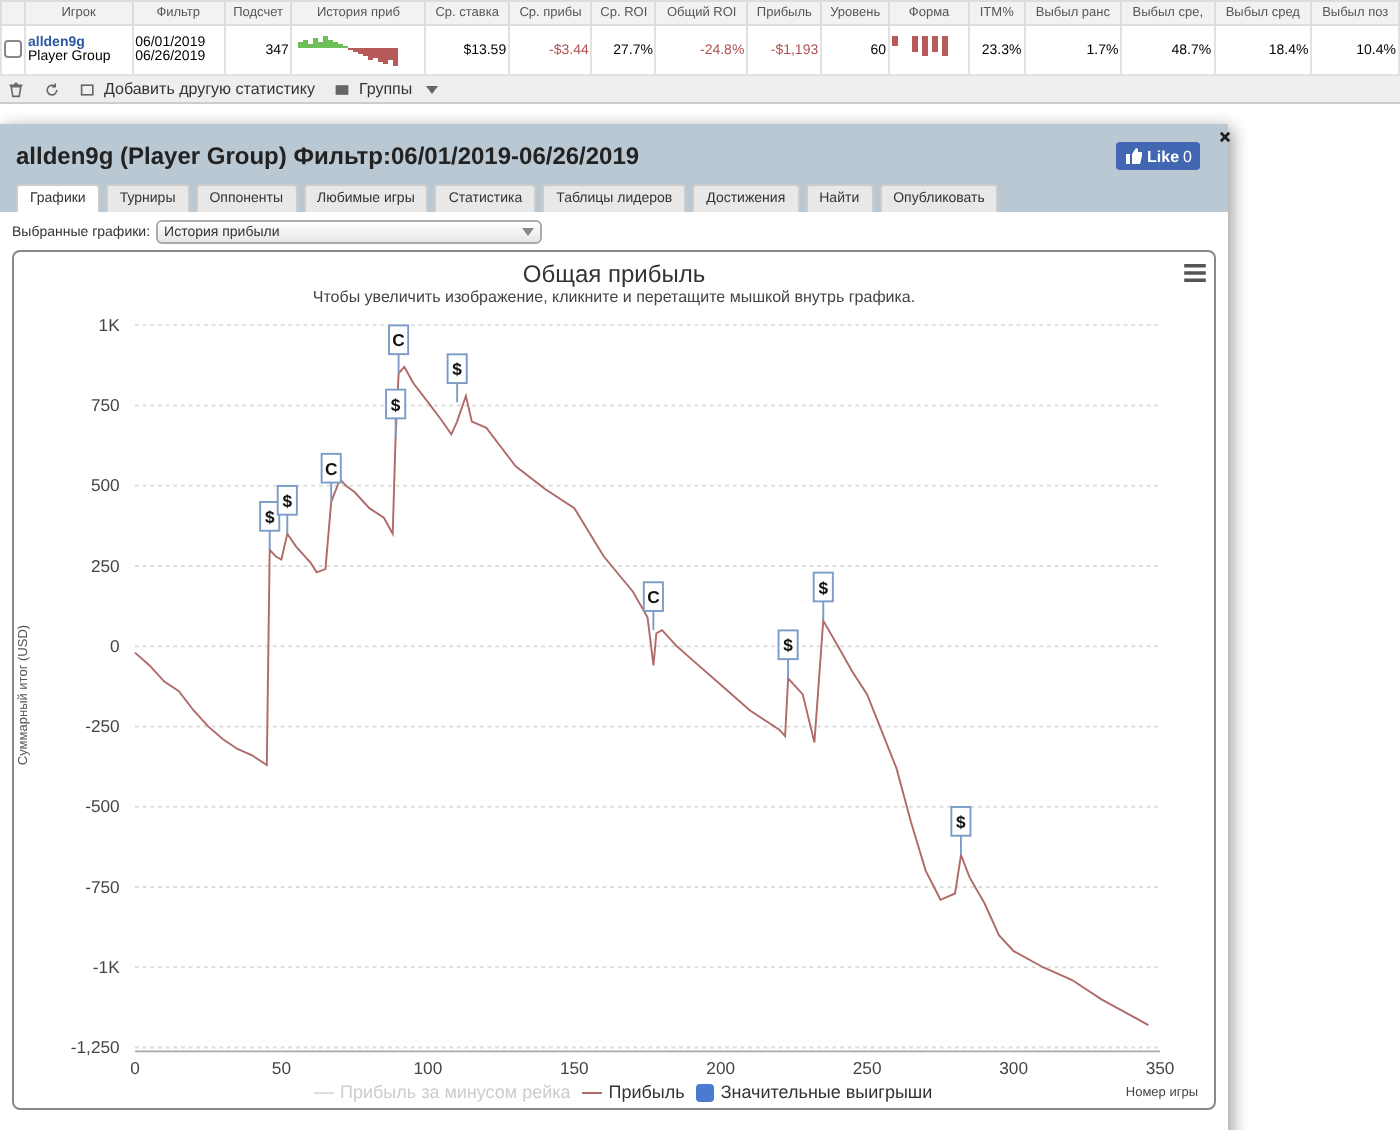 This screenshot has width=1400, height=1130. Describe the element at coordinates (386, 89) in the screenshot. I see `groups-dropdown: Группы` at that location.